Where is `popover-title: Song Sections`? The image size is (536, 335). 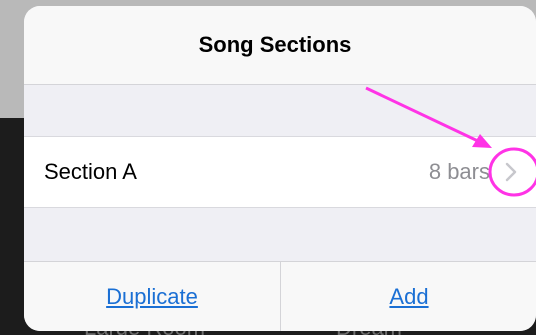
popover-title: Song Sections is located at coordinates (275, 44).